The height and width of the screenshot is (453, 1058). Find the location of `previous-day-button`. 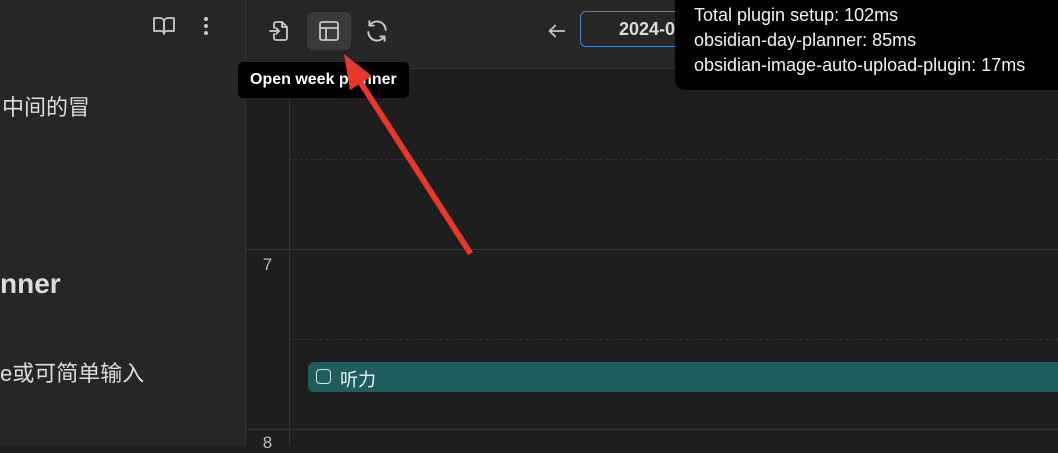

previous-day-button is located at coordinates (557, 31).